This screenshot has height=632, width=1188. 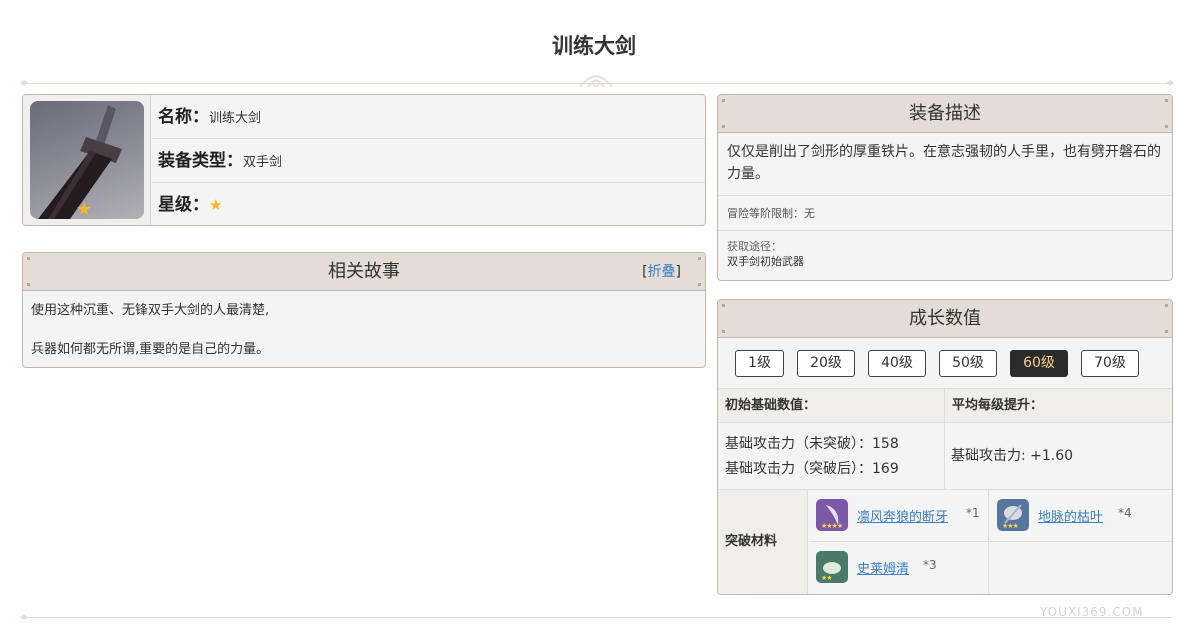 What do you see at coordinates (973, 513) in the screenshot?
I see `material-count: *1` at bounding box center [973, 513].